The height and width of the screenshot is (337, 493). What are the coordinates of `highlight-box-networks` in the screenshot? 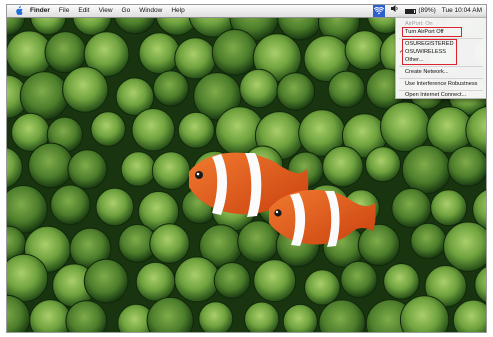 It's located at (429, 52).